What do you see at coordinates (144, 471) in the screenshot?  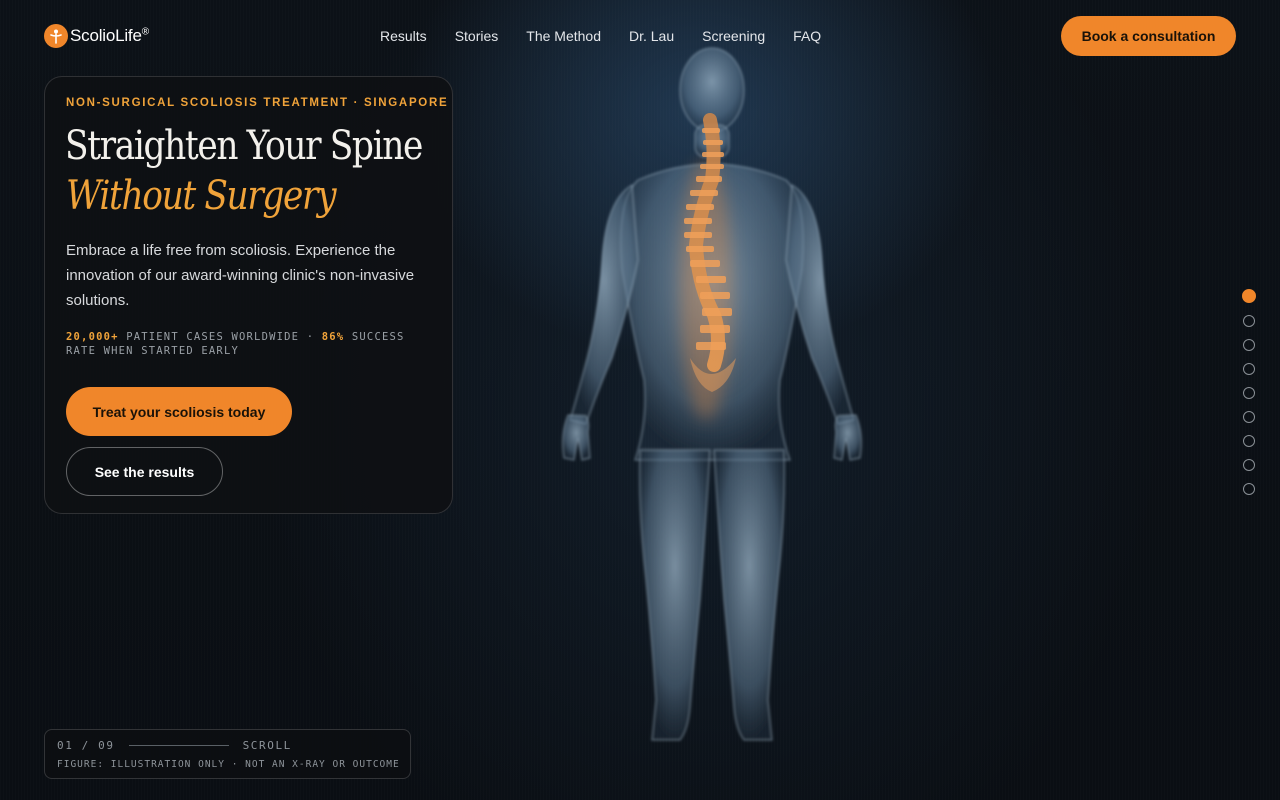 I see `see-results-button: See the results` at bounding box center [144, 471].